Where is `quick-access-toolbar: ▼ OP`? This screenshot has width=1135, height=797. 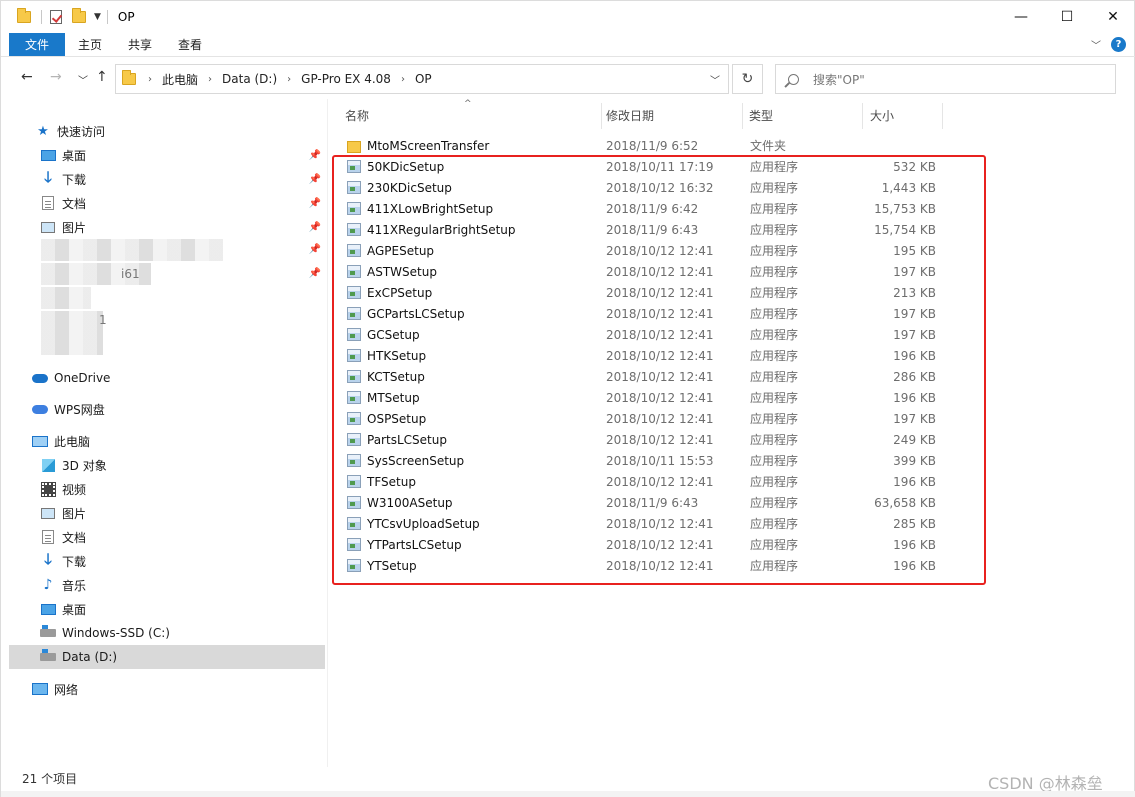
quick-access-toolbar: ▼ OP is located at coordinates (76, 17).